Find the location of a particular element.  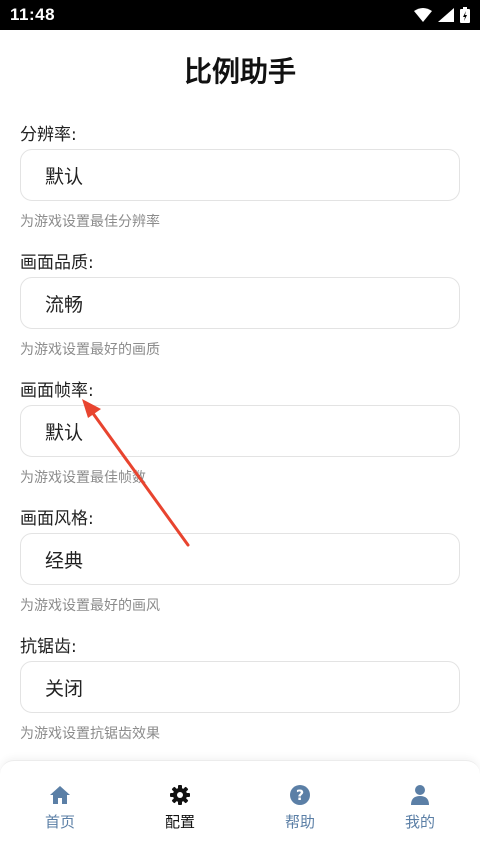

framerate-value: 默认 is located at coordinates (64, 432).